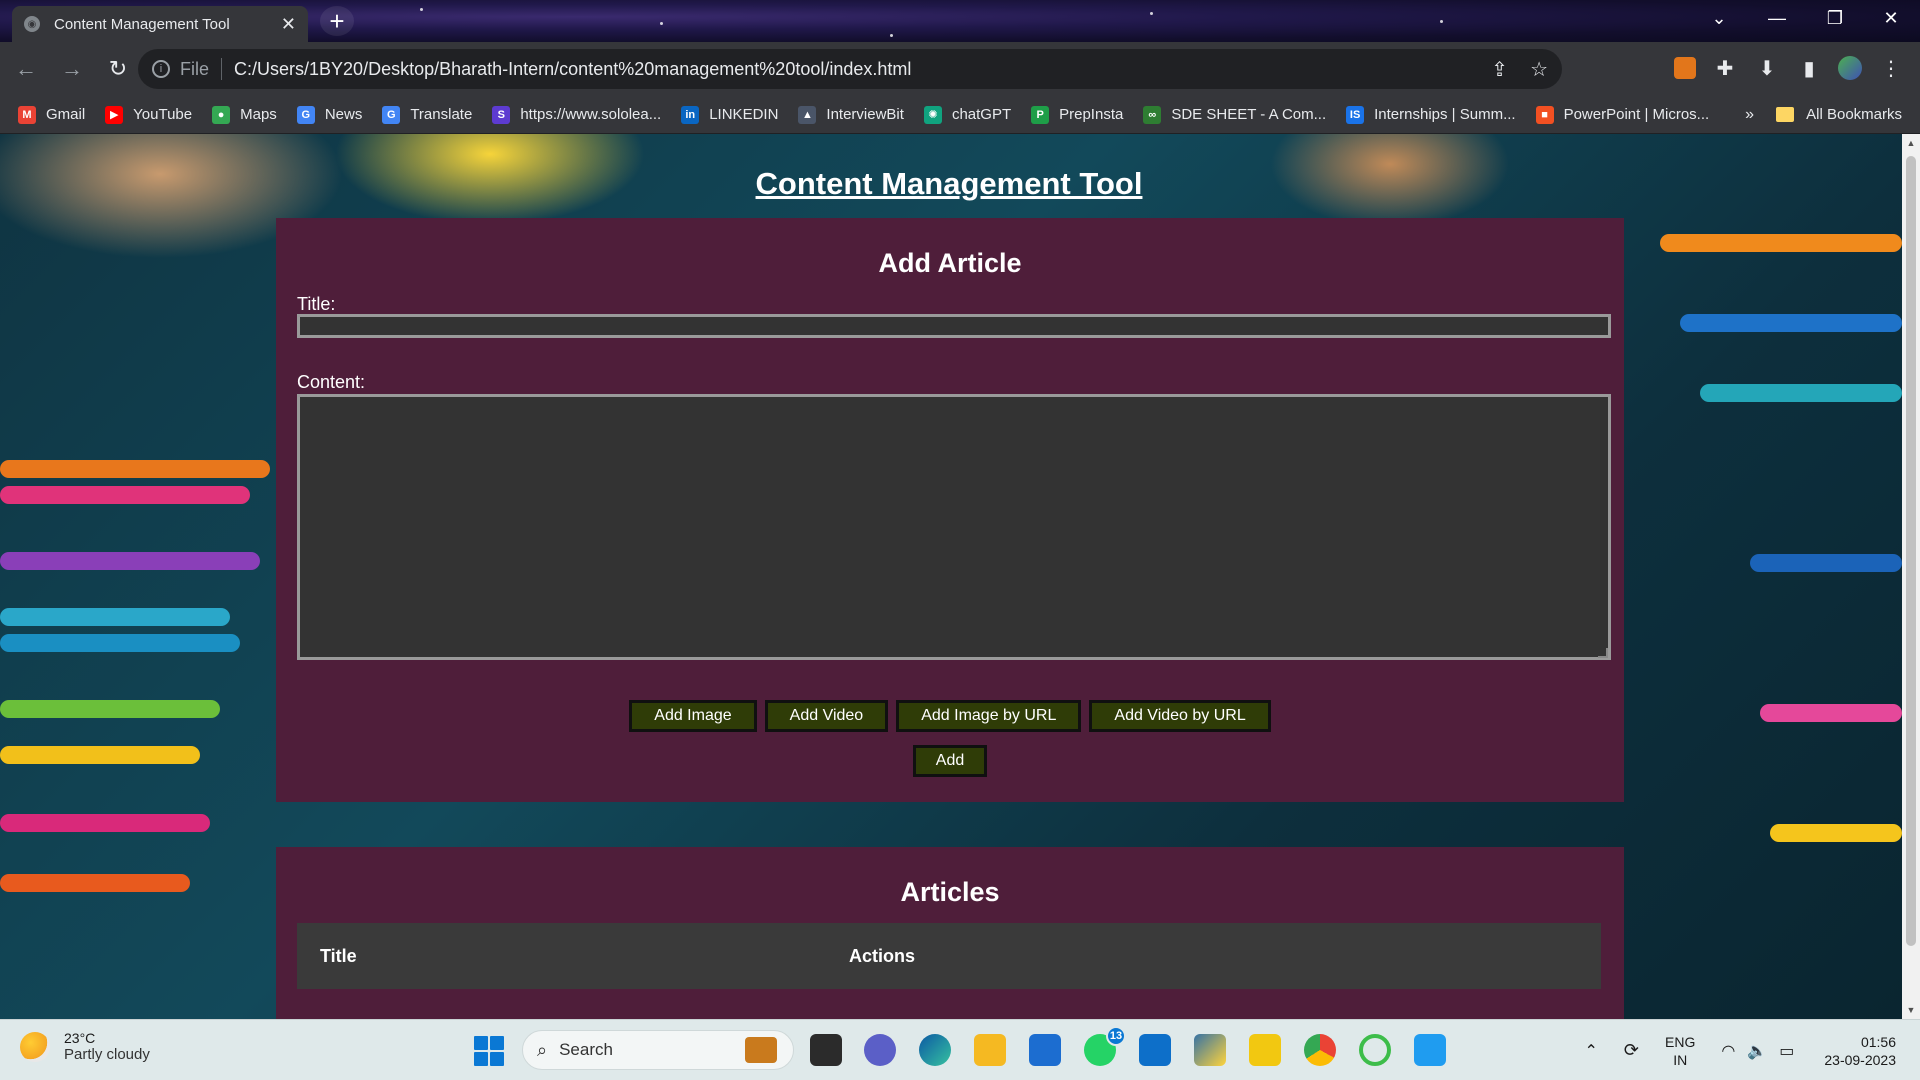 The width and height of the screenshot is (1920, 1080). I want to click on add-article-button: Add, so click(950, 761).